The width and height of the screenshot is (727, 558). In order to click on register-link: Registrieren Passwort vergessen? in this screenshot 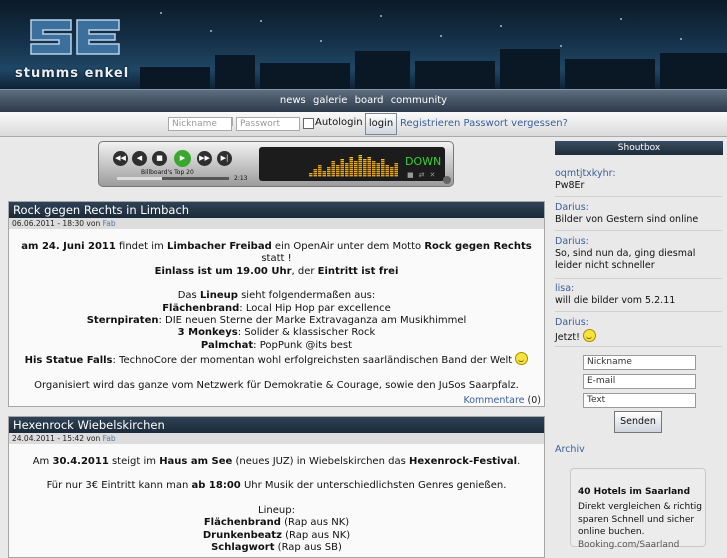, I will do `click(484, 123)`.